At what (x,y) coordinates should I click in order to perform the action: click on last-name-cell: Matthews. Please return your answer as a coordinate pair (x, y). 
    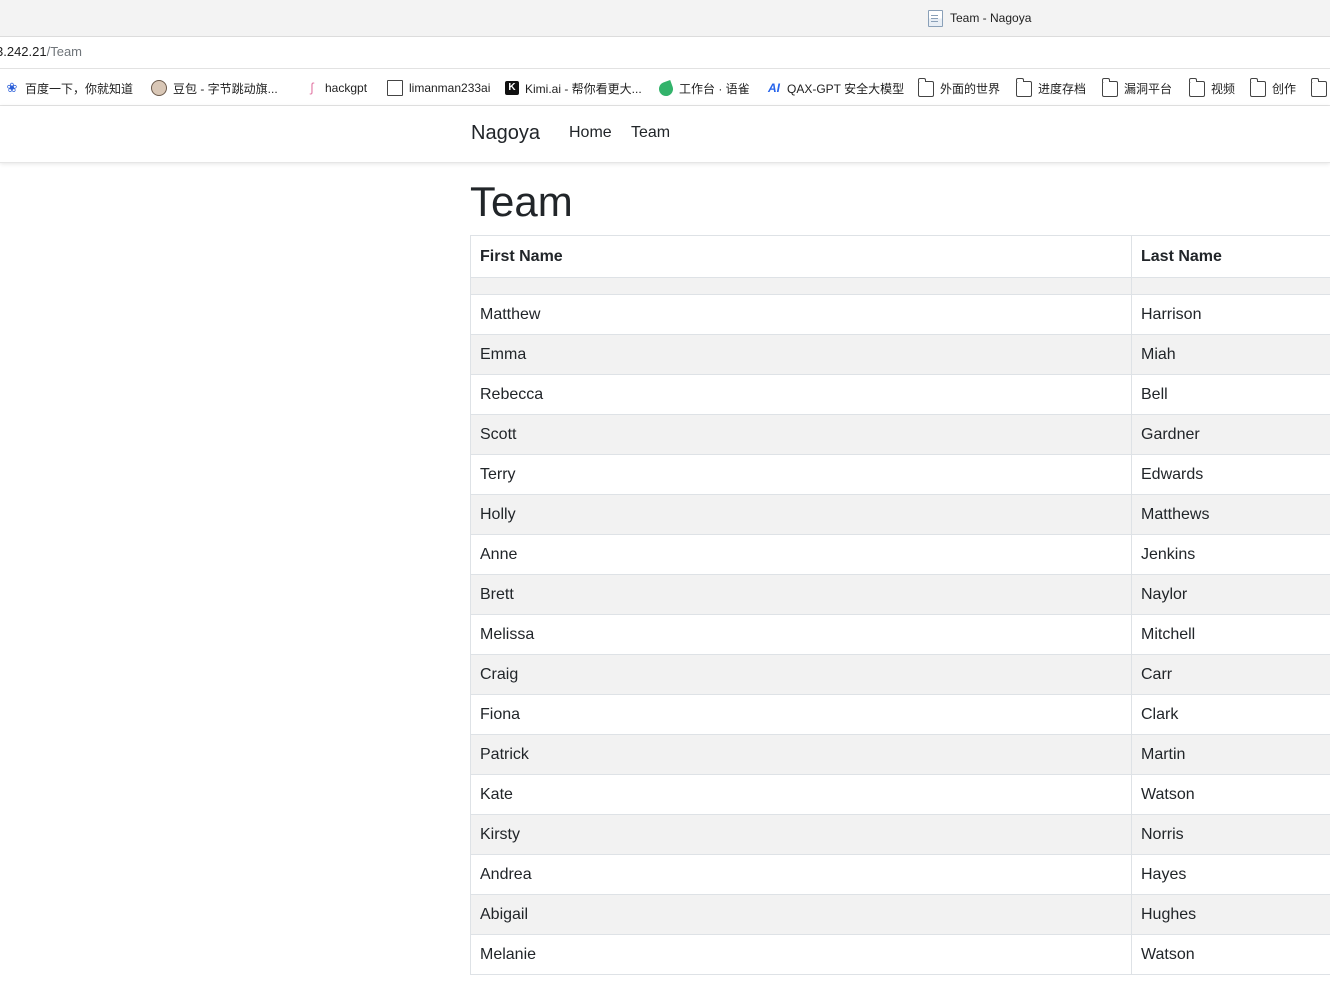
    Looking at the image, I should click on (1230, 514).